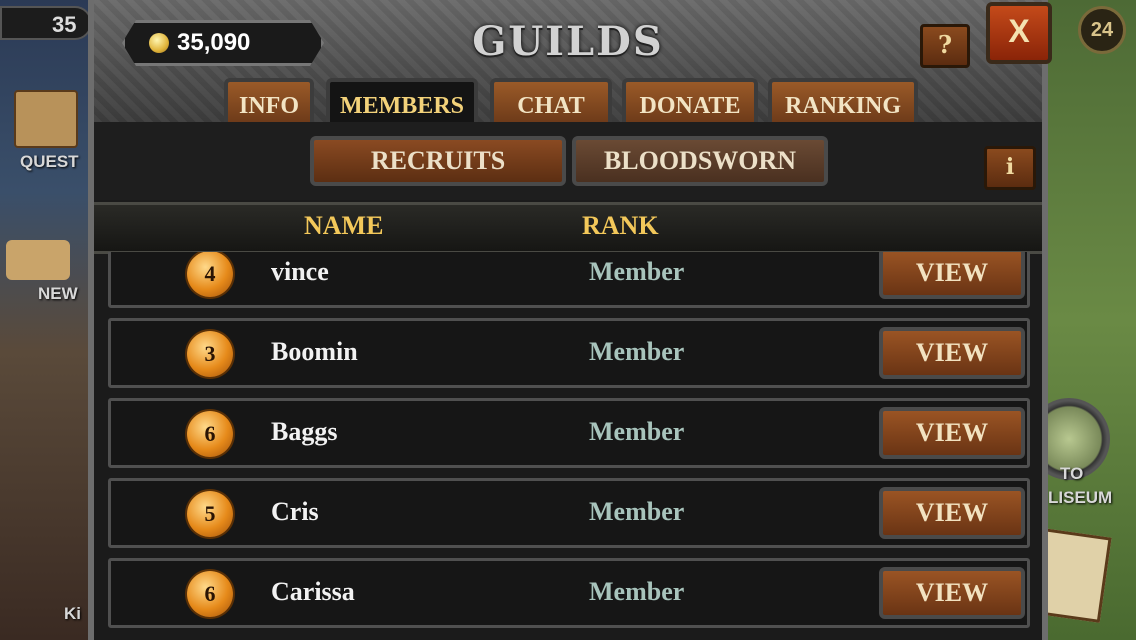  Describe the element at coordinates (295, 511) in the screenshot. I see `member-name: Cris` at that location.